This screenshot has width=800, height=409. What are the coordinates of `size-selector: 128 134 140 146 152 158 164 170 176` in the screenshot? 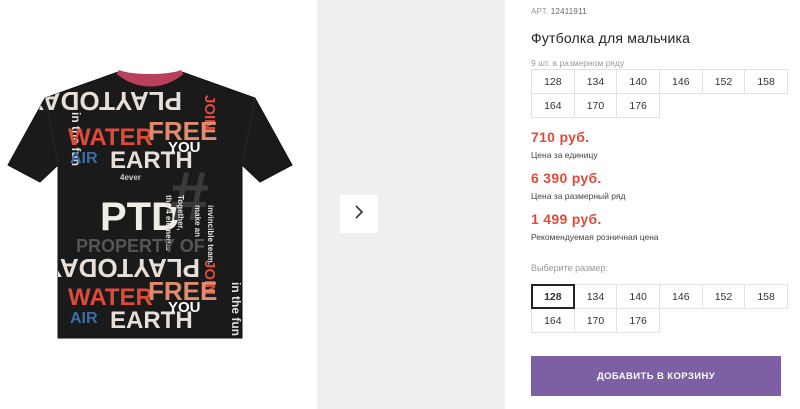 It's located at (659, 308).